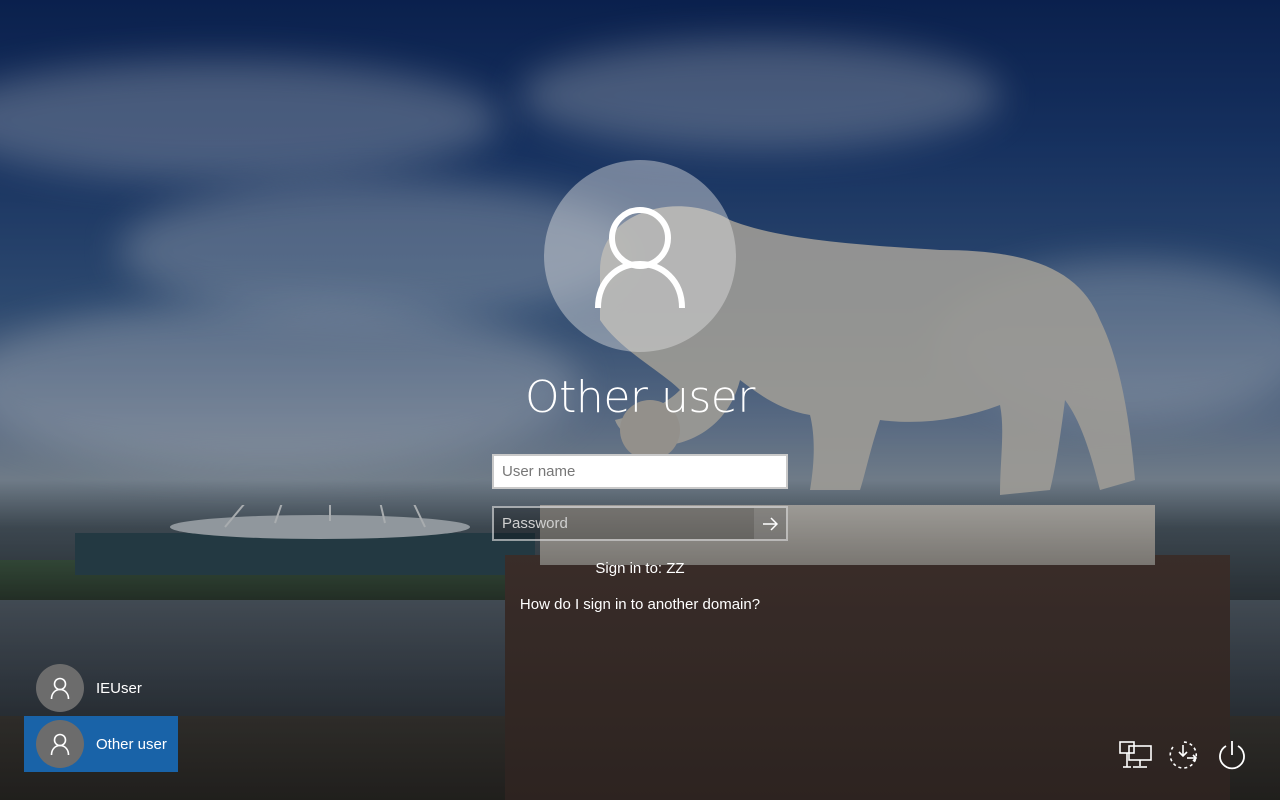  I want to click on password-input, so click(625, 523).